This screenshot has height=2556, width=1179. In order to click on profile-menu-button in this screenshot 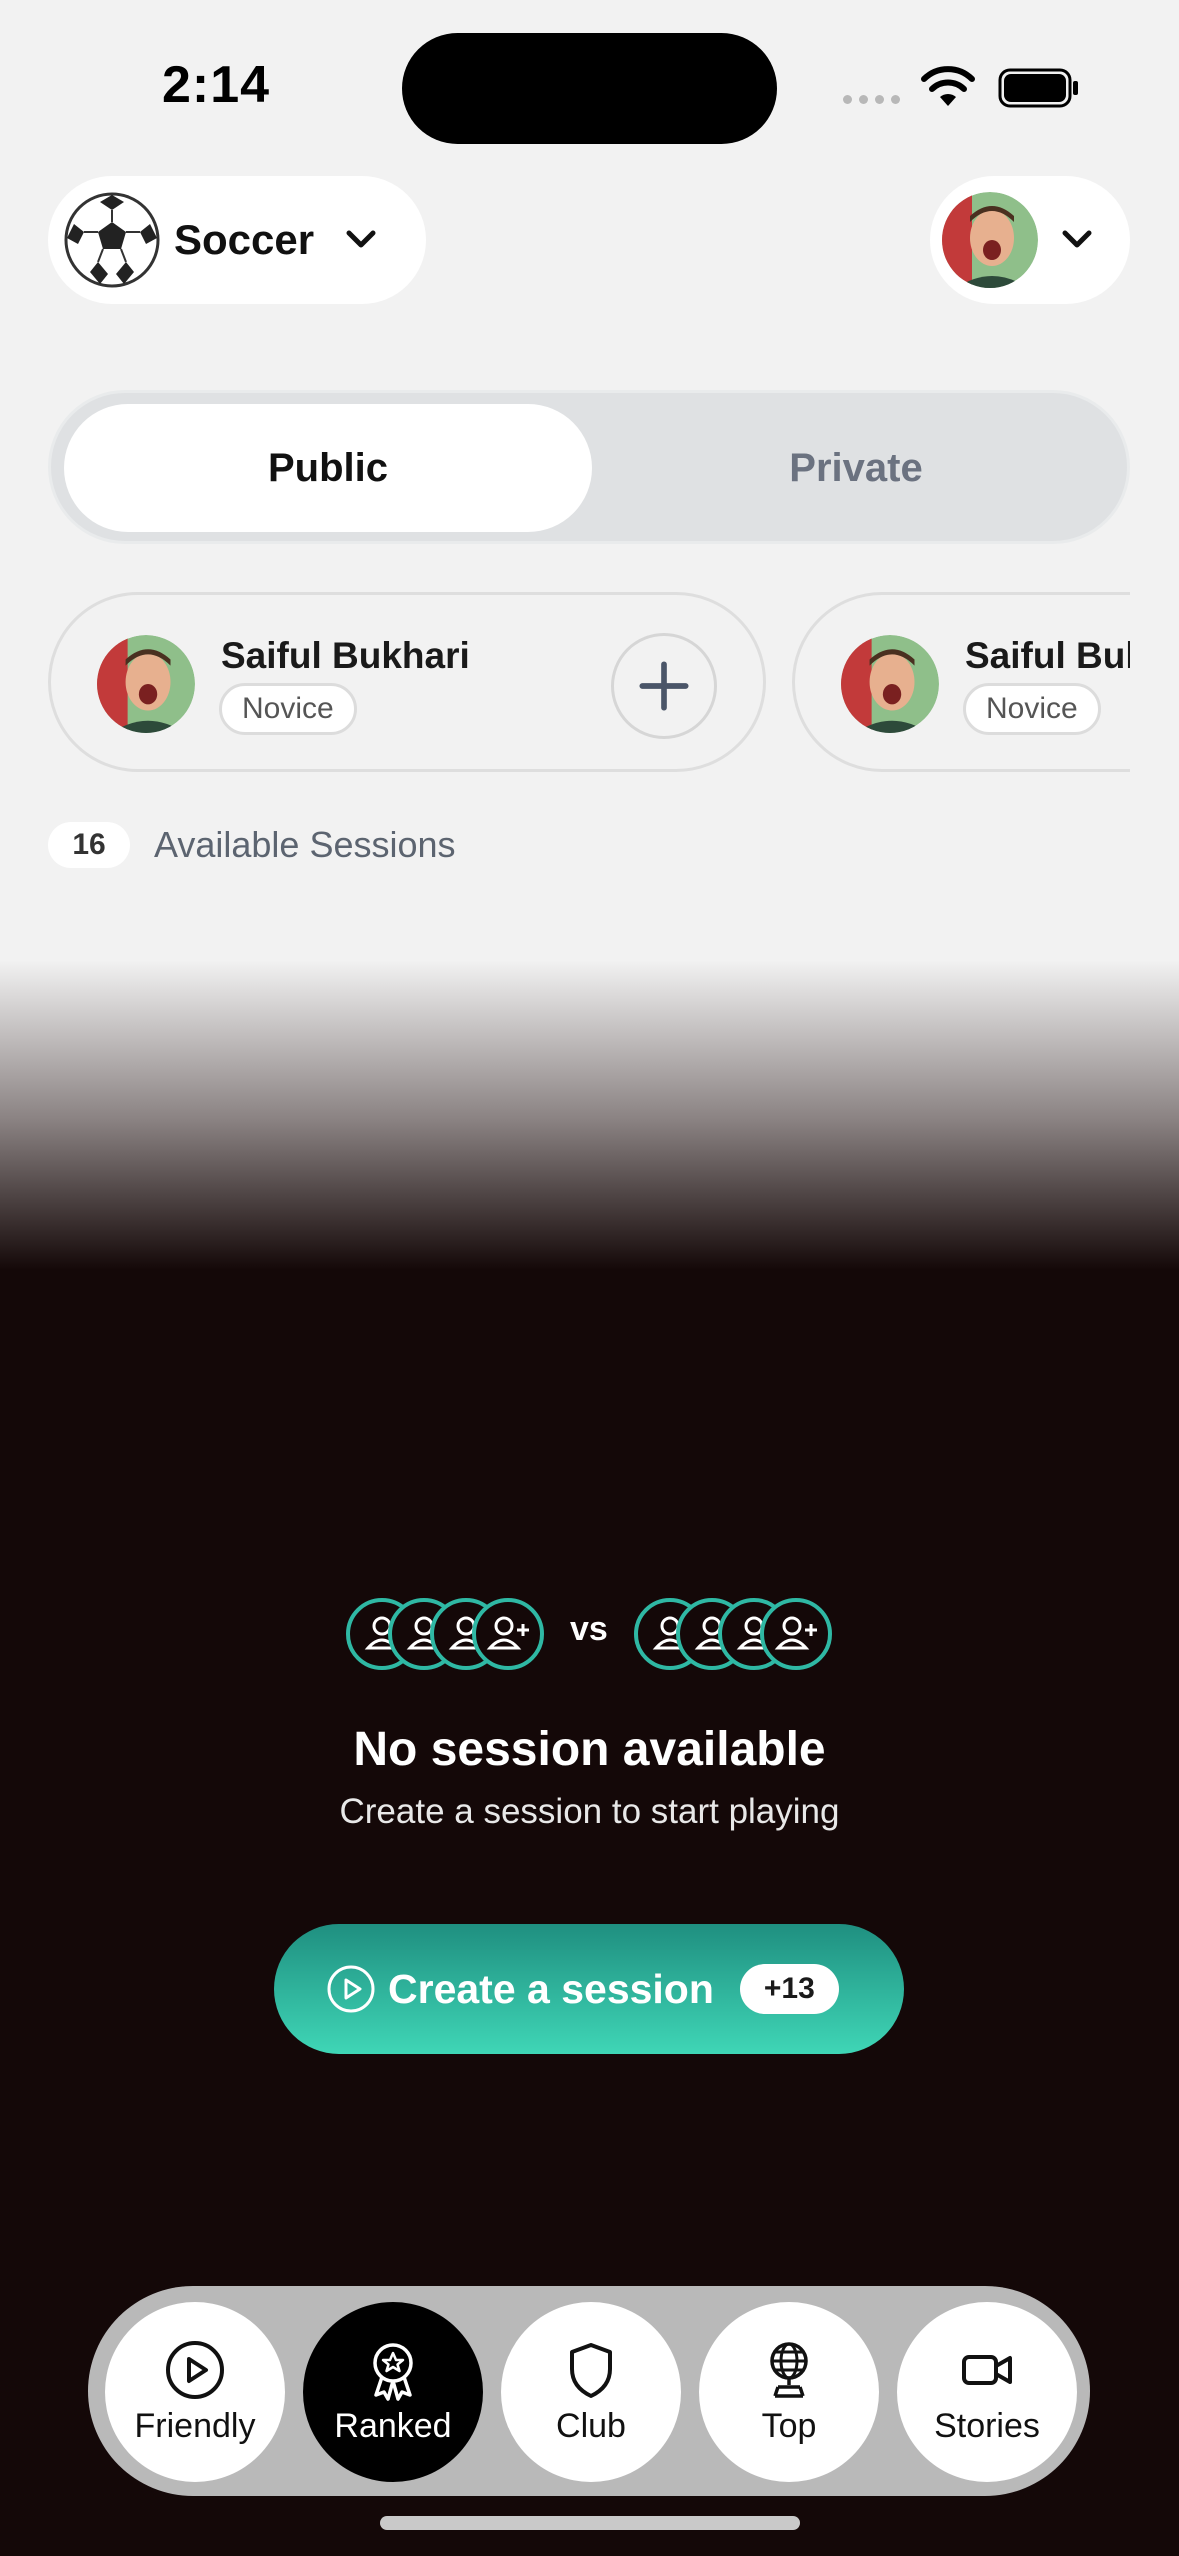, I will do `click(1030, 240)`.